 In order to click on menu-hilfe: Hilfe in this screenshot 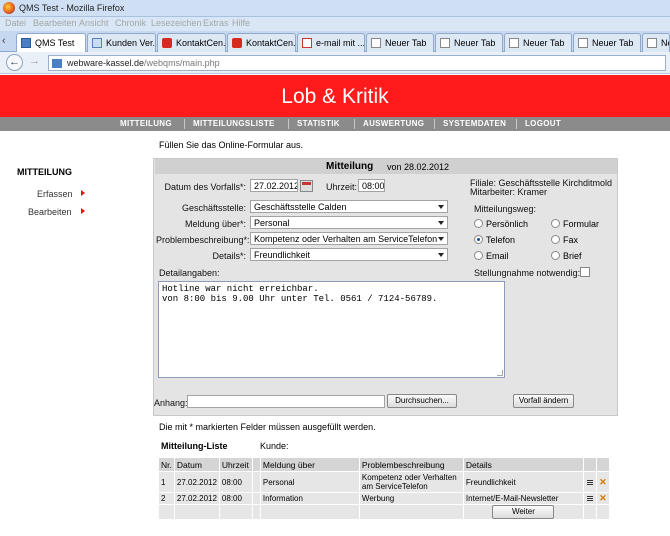, I will do `click(241, 23)`.